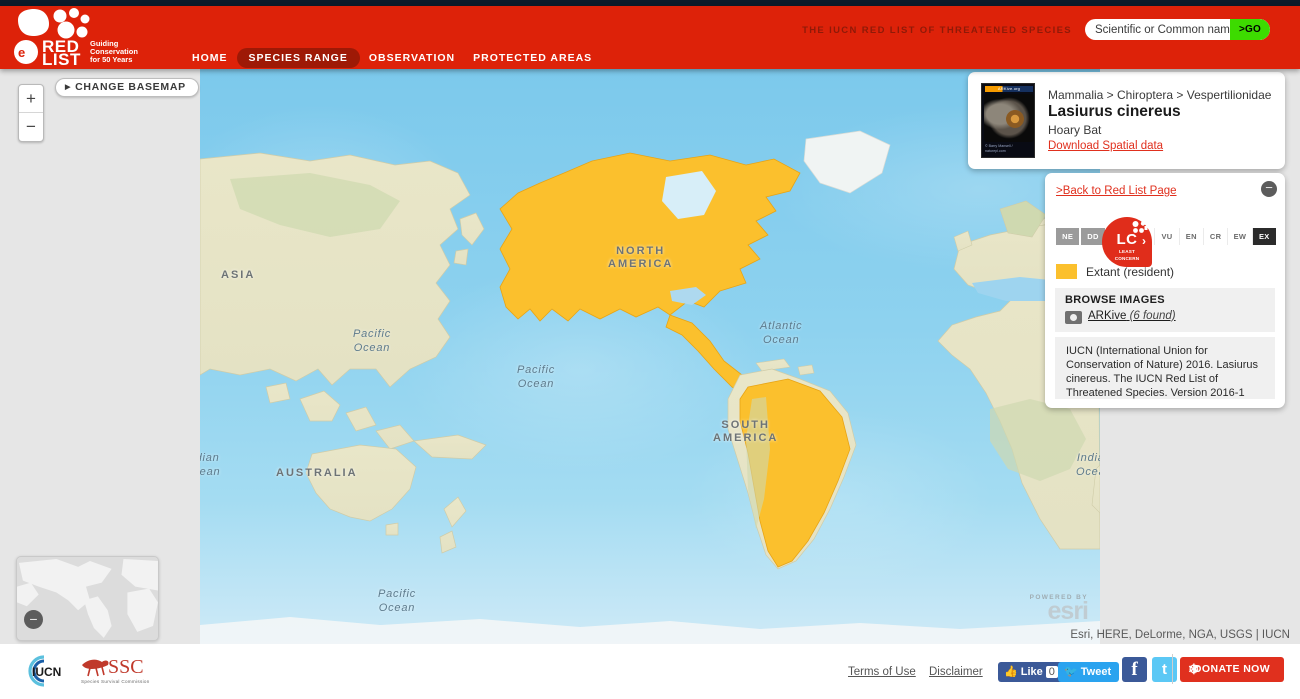 This screenshot has width=1300, height=699. I want to click on status-en: EN, so click(1191, 236).